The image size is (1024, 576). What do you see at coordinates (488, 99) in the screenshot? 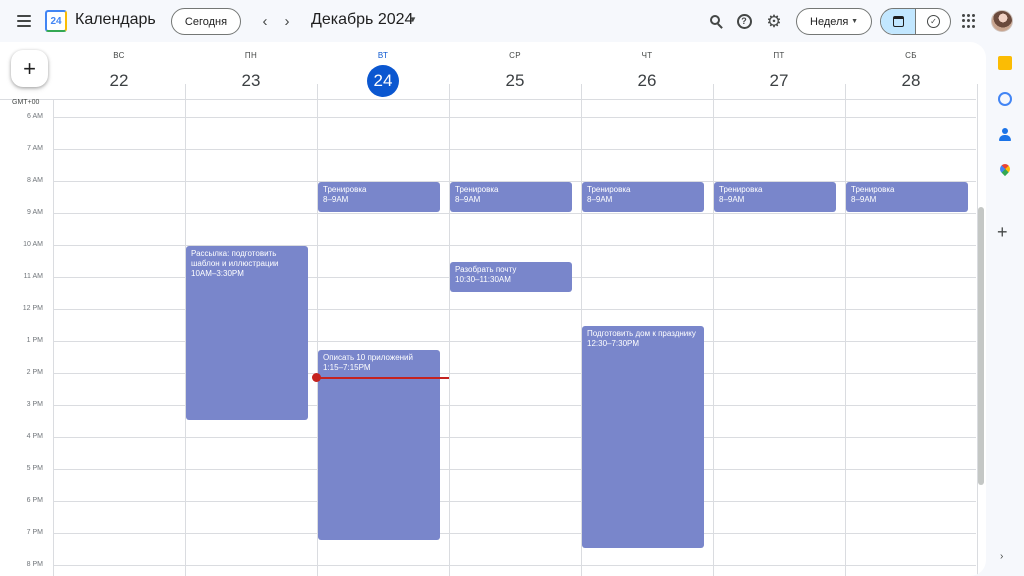
I see `header-divider` at bounding box center [488, 99].